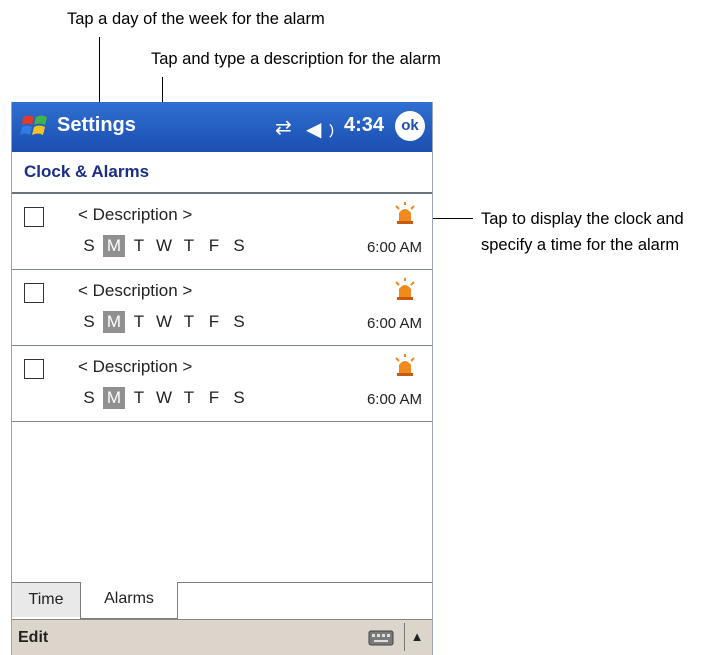 This screenshot has height=655, width=728. I want to click on keyboard-icon, so click(381, 638).